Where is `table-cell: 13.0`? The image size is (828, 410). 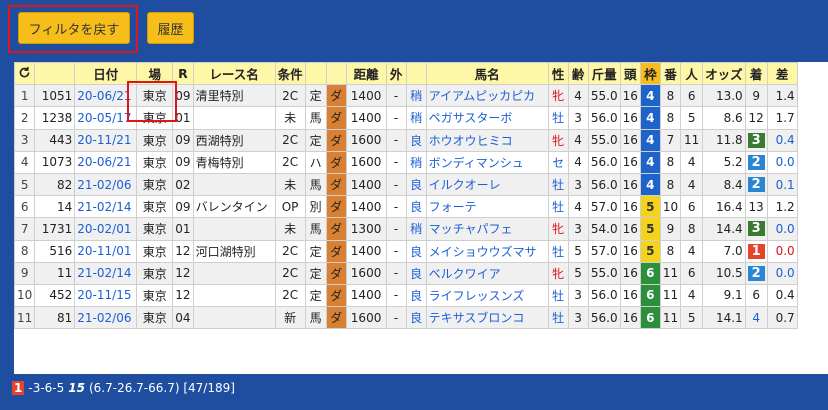 table-cell: 13.0 is located at coordinates (724, 96).